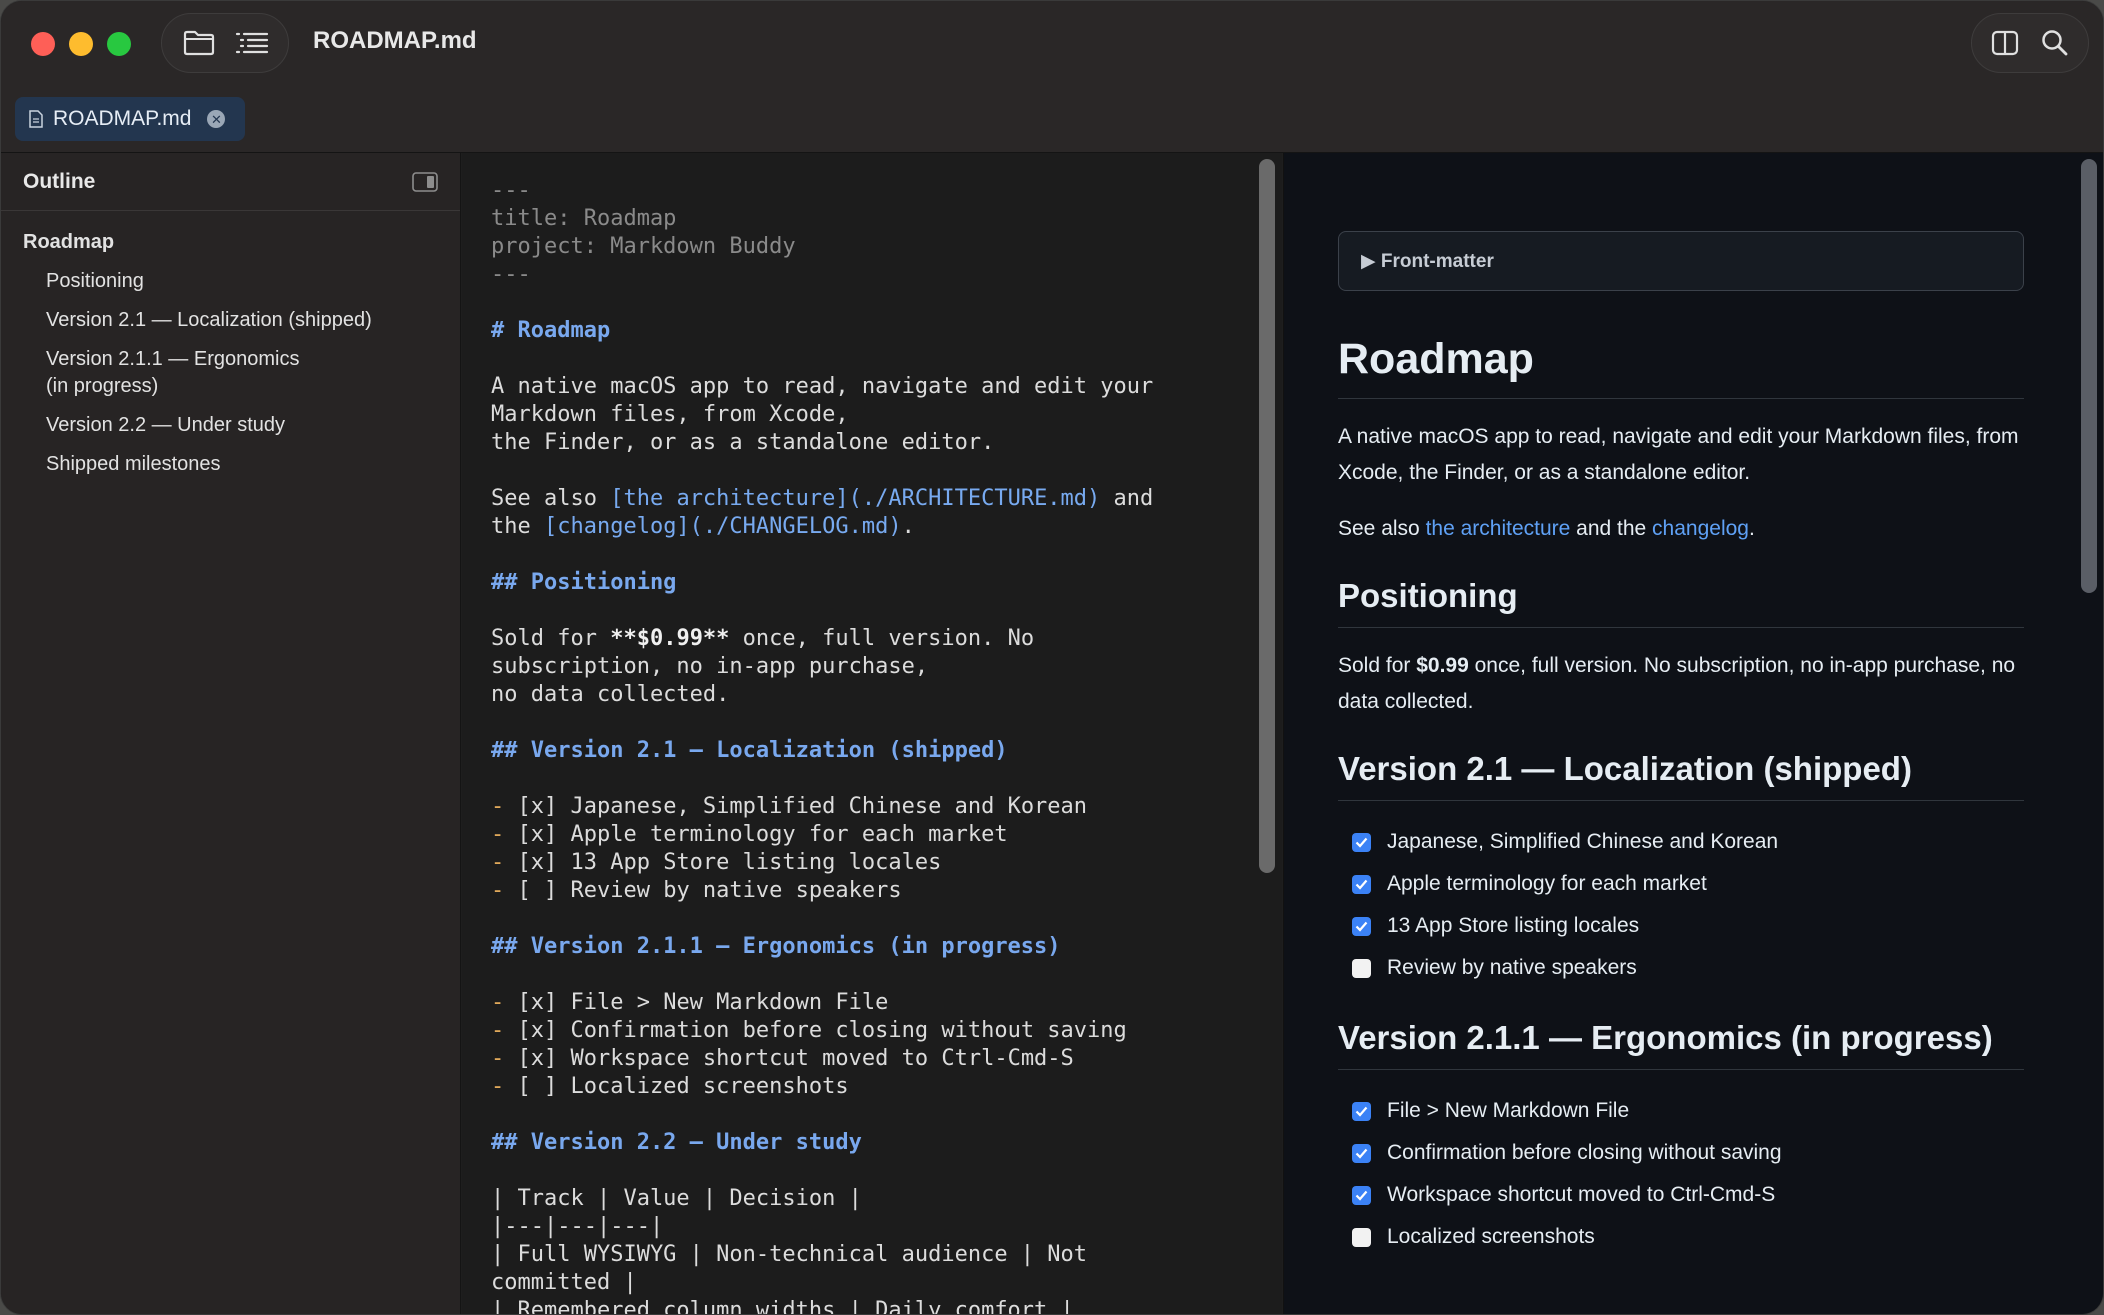  What do you see at coordinates (119, 44) in the screenshot?
I see `zoom-window-button` at bounding box center [119, 44].